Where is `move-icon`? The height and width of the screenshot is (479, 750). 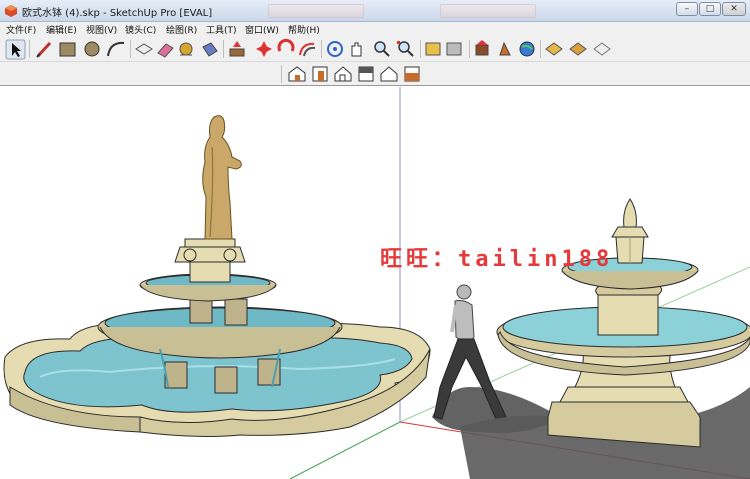 move-icon is located at coordinates (264, 49).